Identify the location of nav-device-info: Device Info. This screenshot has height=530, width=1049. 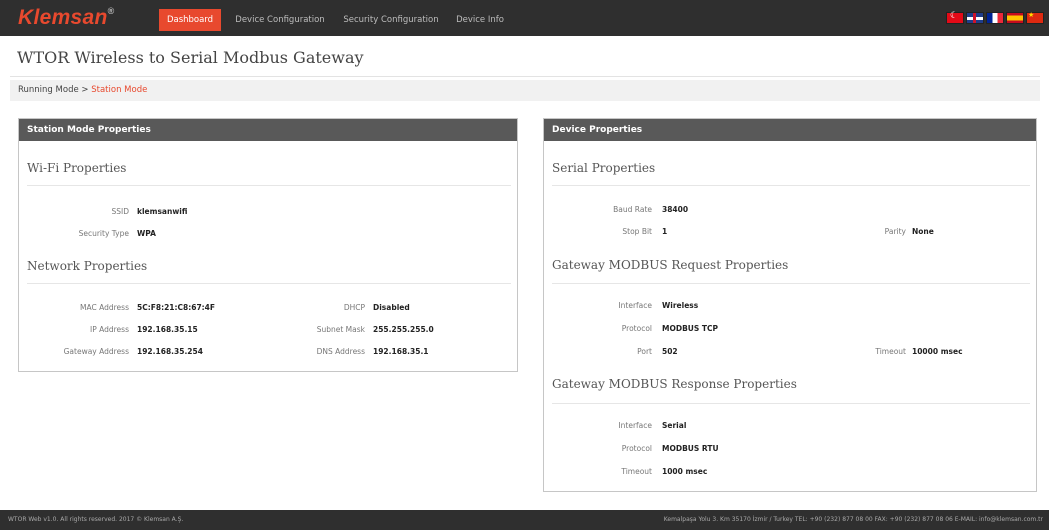
(480, 20).